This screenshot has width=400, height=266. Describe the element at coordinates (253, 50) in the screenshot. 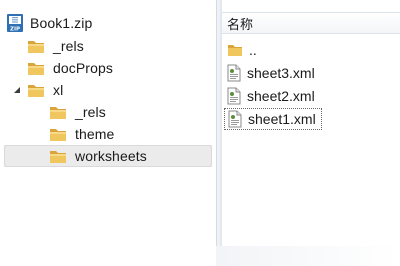

I see `list-item-label: ..` at that location.